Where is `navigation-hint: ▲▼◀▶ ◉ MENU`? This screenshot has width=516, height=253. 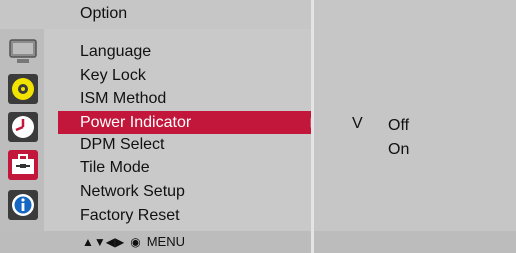 navigation-hint: ▲▼◀▶ ◉ MENU is located at coordinates (133, 241).